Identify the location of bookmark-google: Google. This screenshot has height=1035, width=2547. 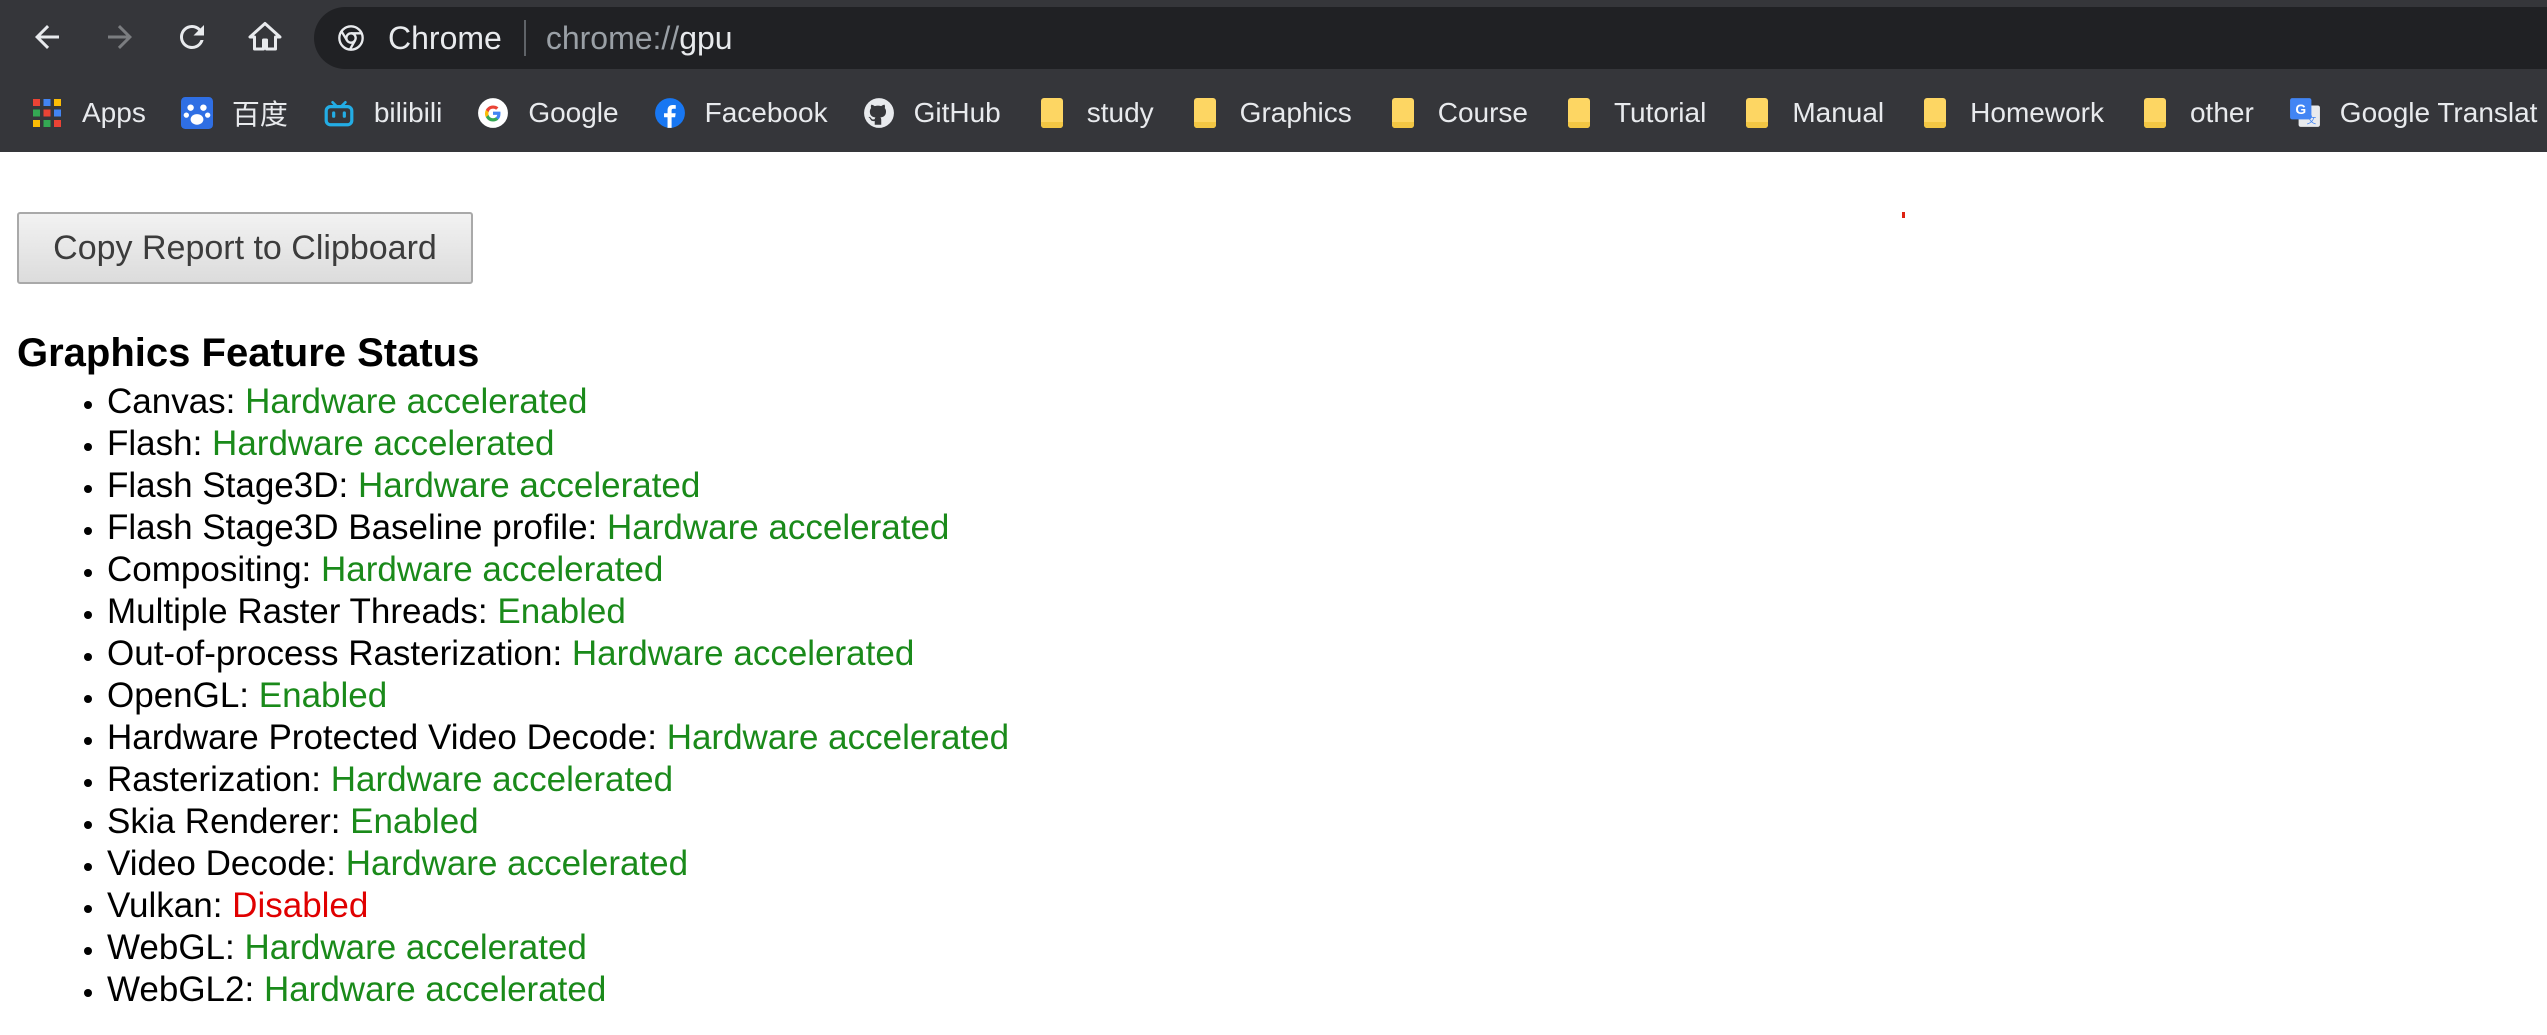
(547, 113).